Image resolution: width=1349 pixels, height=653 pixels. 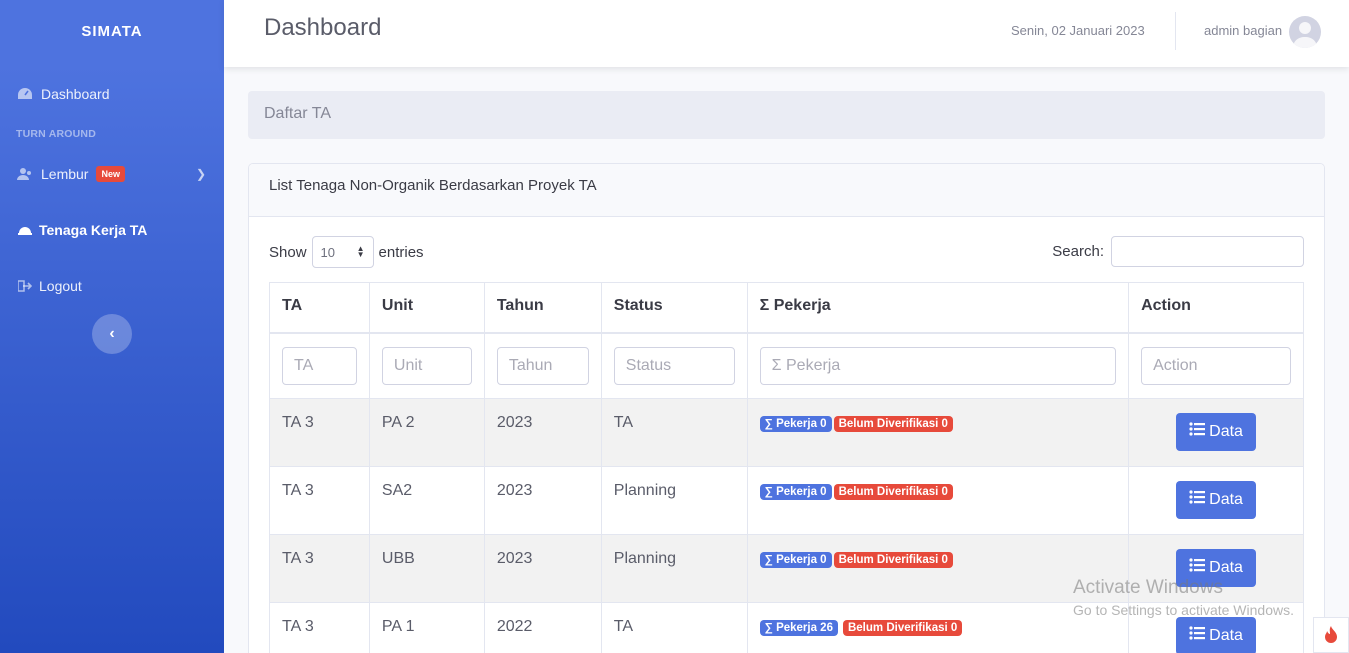 What do you see at coordinates (75, 94) in the screenshot?
I see `sidebar-item-label: Dashboard` at bounding box center [75, 94].